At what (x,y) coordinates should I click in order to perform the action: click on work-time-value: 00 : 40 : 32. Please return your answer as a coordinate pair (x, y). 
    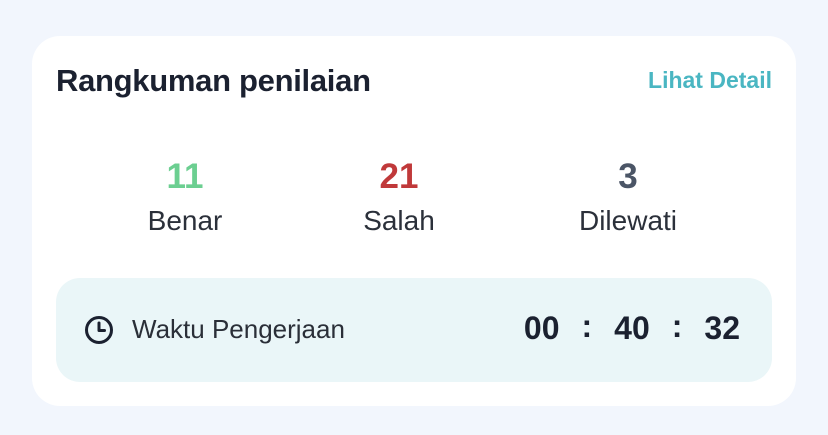
    Looking at the image, I should click on (631, 327).